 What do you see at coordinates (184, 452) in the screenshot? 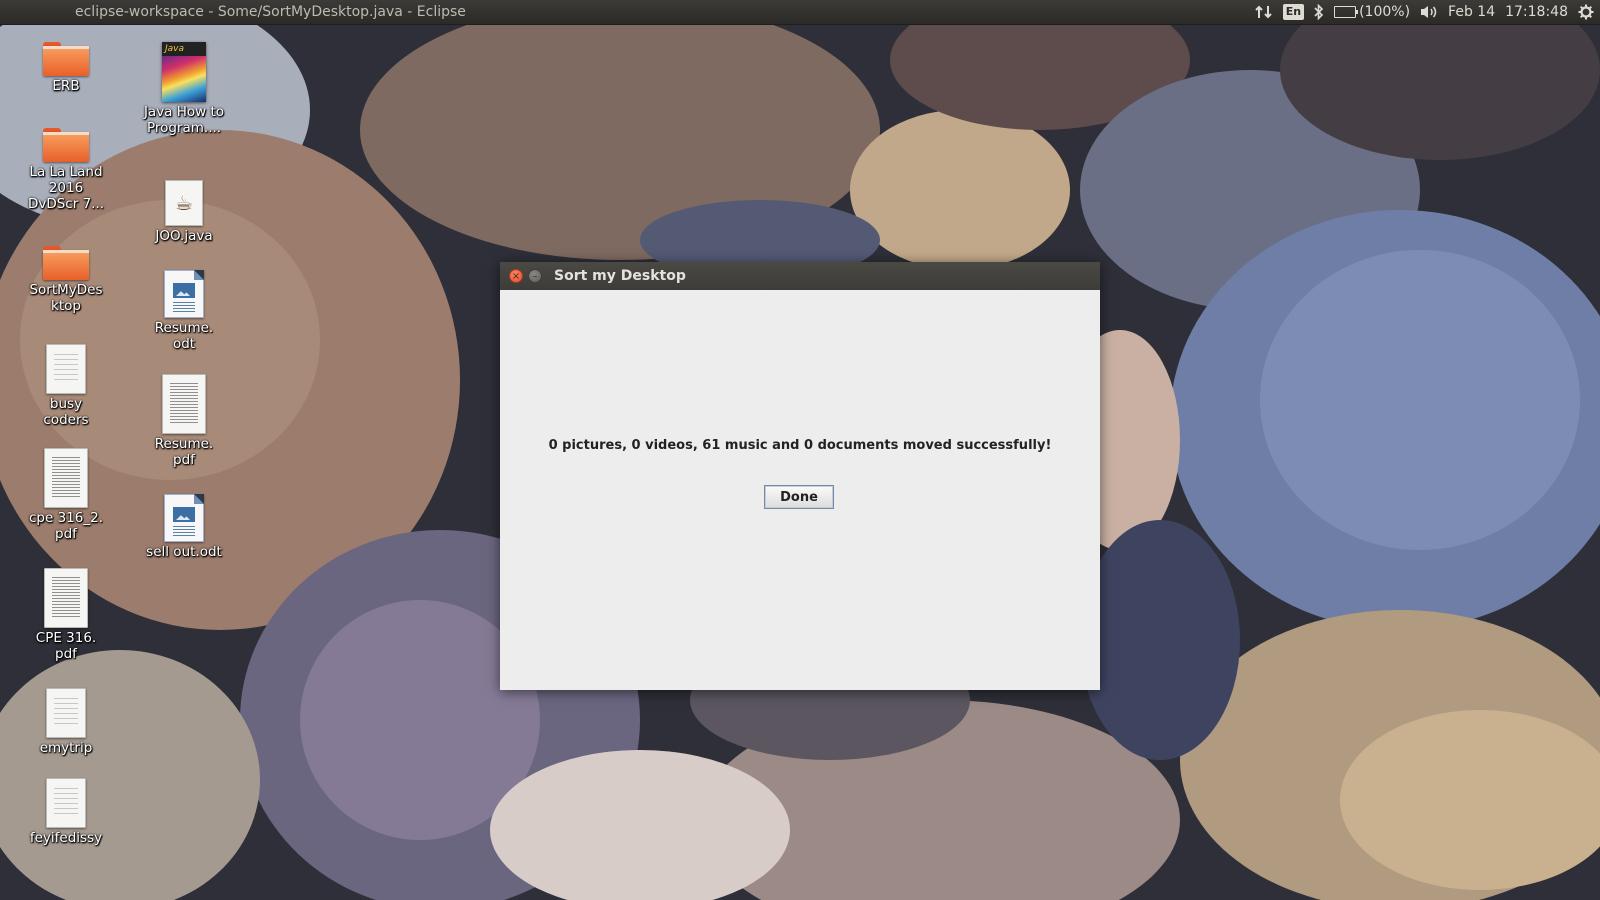
I see `desktop-icon-label: Resume. pdf` at bounding box center [184, 452].